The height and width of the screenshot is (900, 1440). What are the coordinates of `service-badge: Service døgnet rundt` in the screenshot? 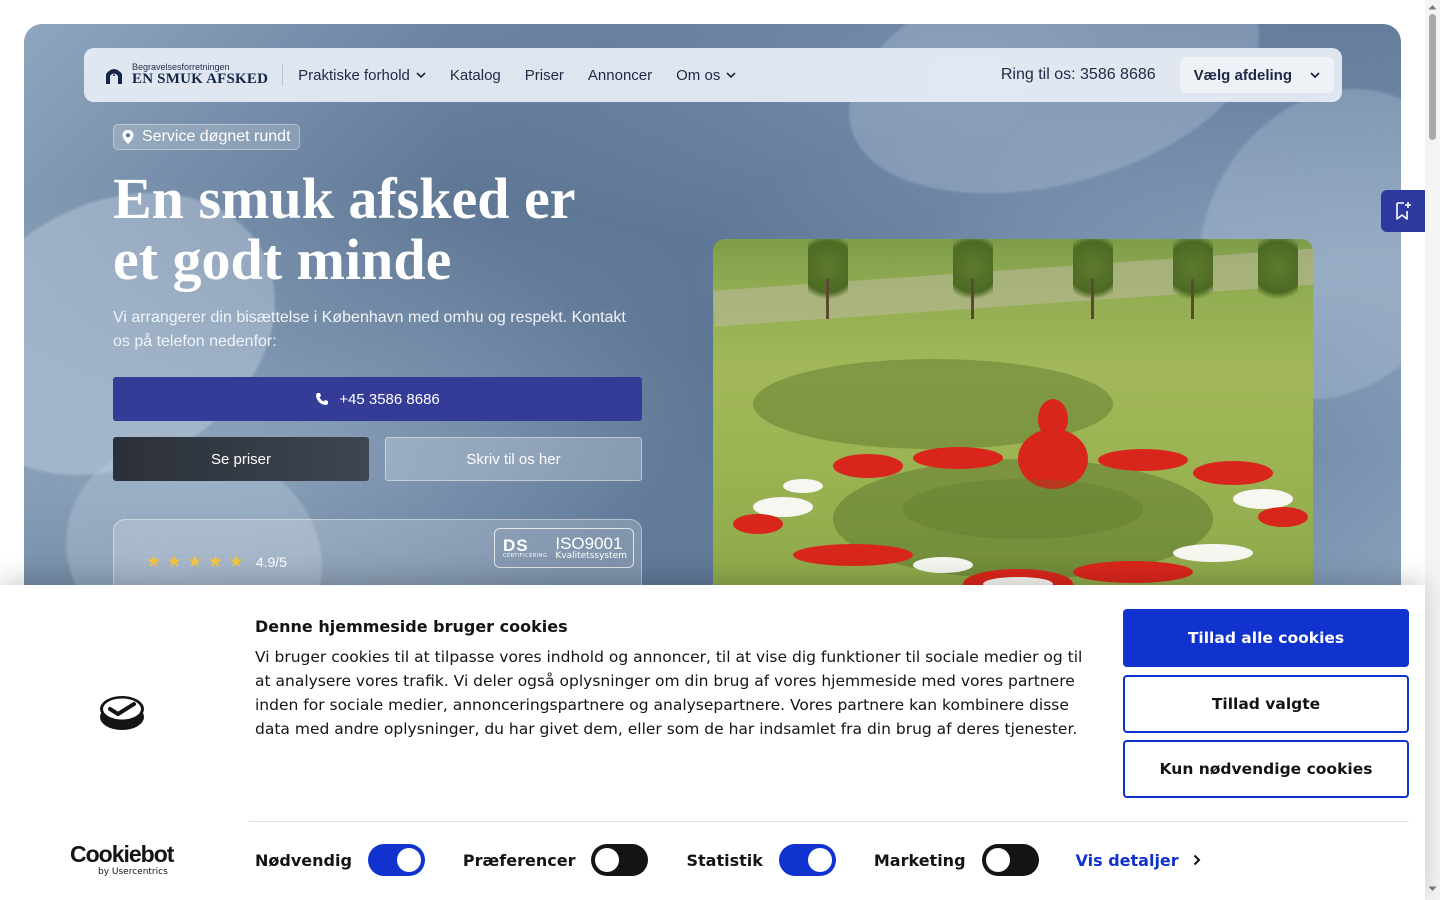 It's located at (206, 137).